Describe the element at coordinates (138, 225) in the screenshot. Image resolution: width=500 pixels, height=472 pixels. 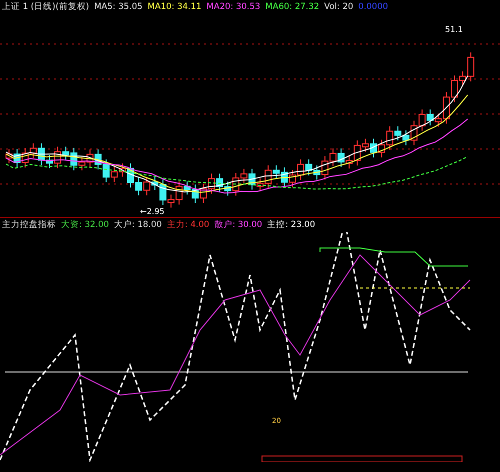
I see `indicator-value: 大户: 18.00` at that location.